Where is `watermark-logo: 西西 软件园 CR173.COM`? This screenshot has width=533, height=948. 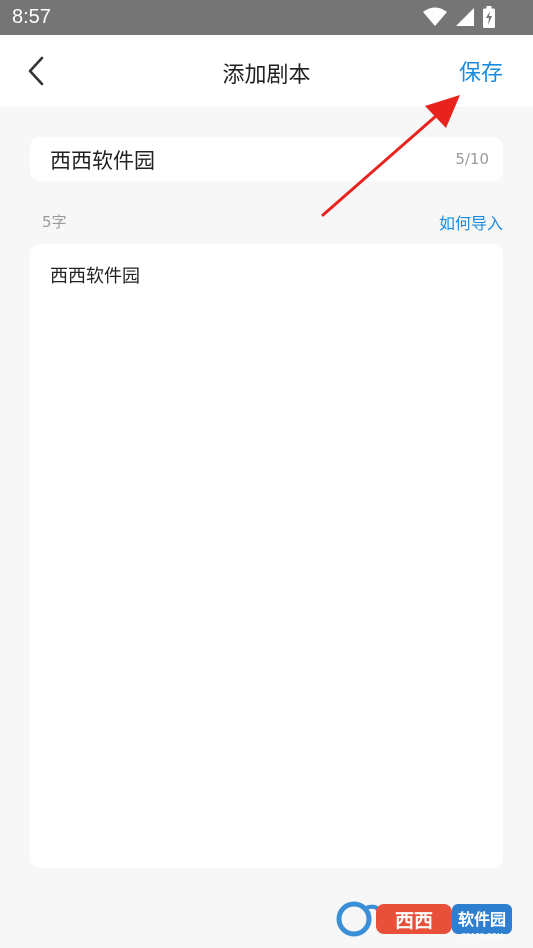
watermark-logo: 西西 软件园 CR173.COM is located at coordinates (426, 919).